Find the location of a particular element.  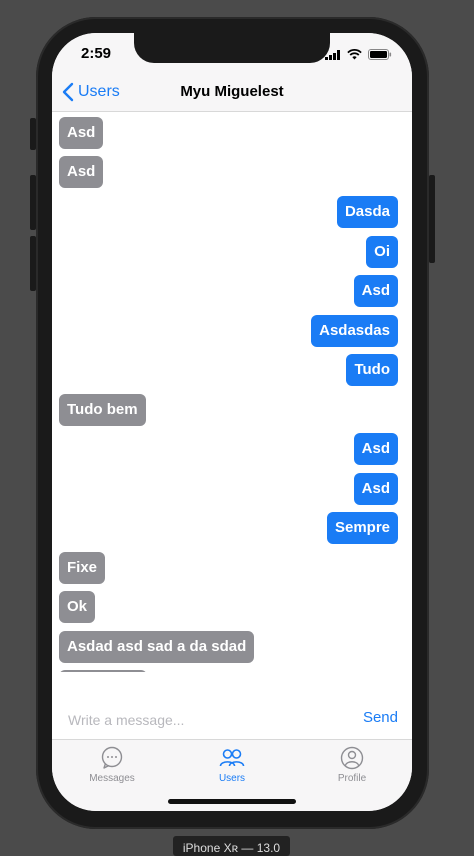

message-bubble-outgoing: Oi is located at coordinates (382, 252).